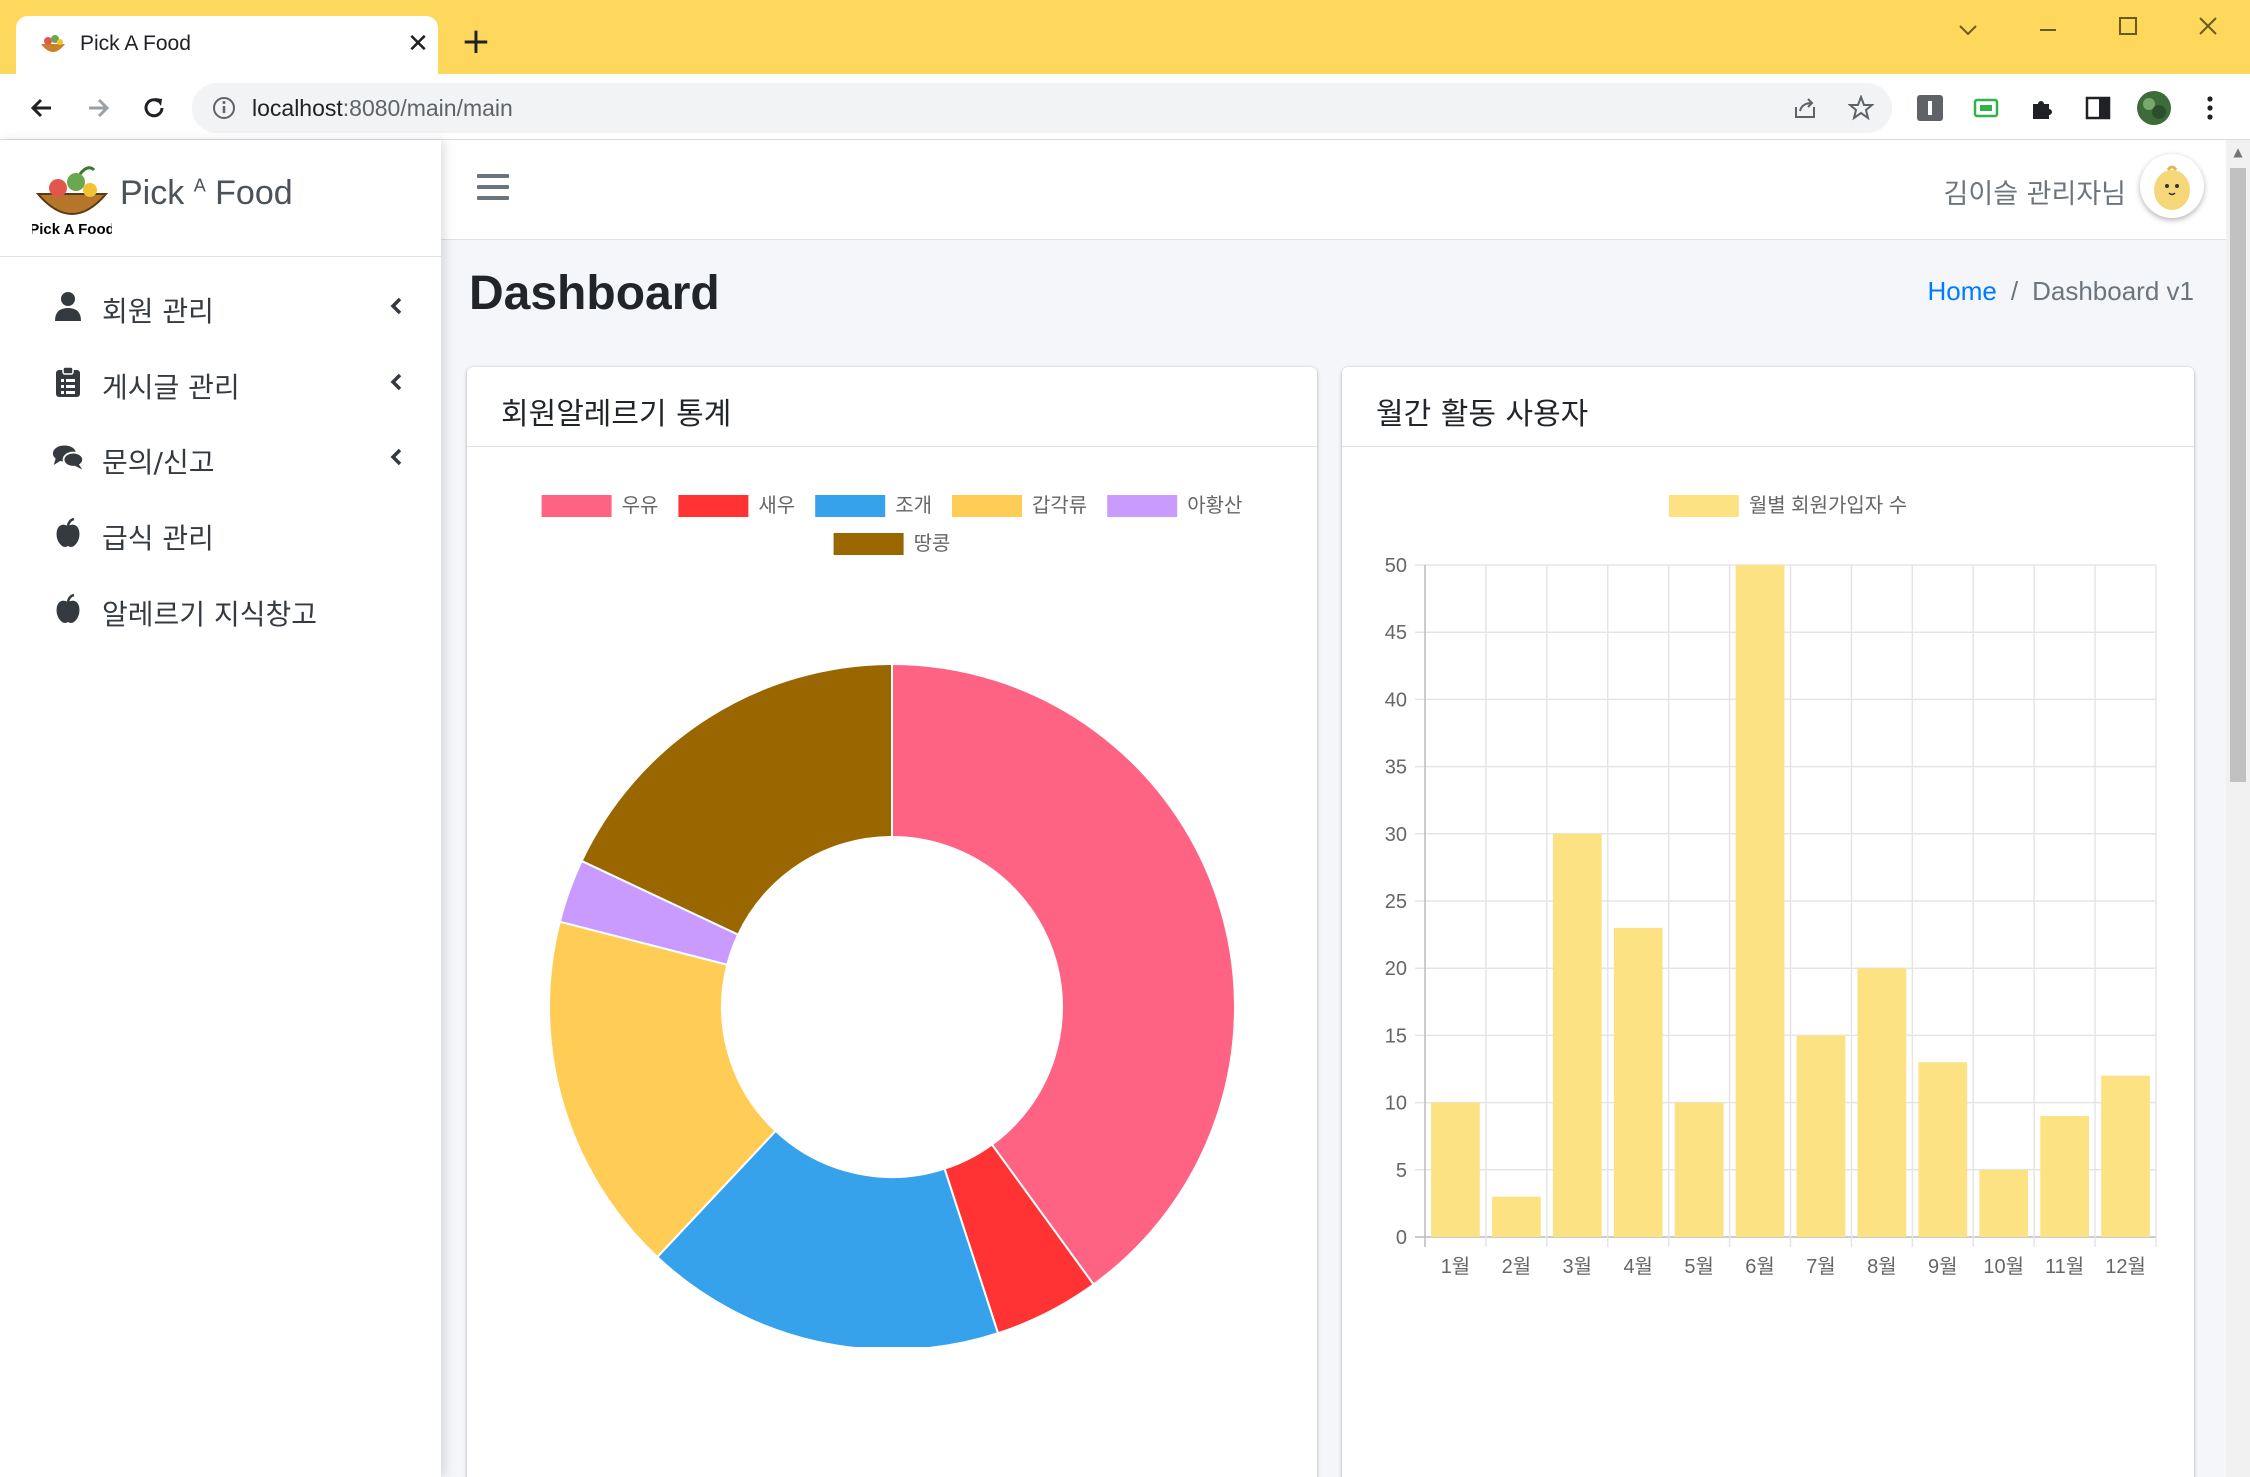  Describe the element at coordinates (1333, 190) in the screenshot. I see `top-navbar: 김이슬 관리자님` at that location.